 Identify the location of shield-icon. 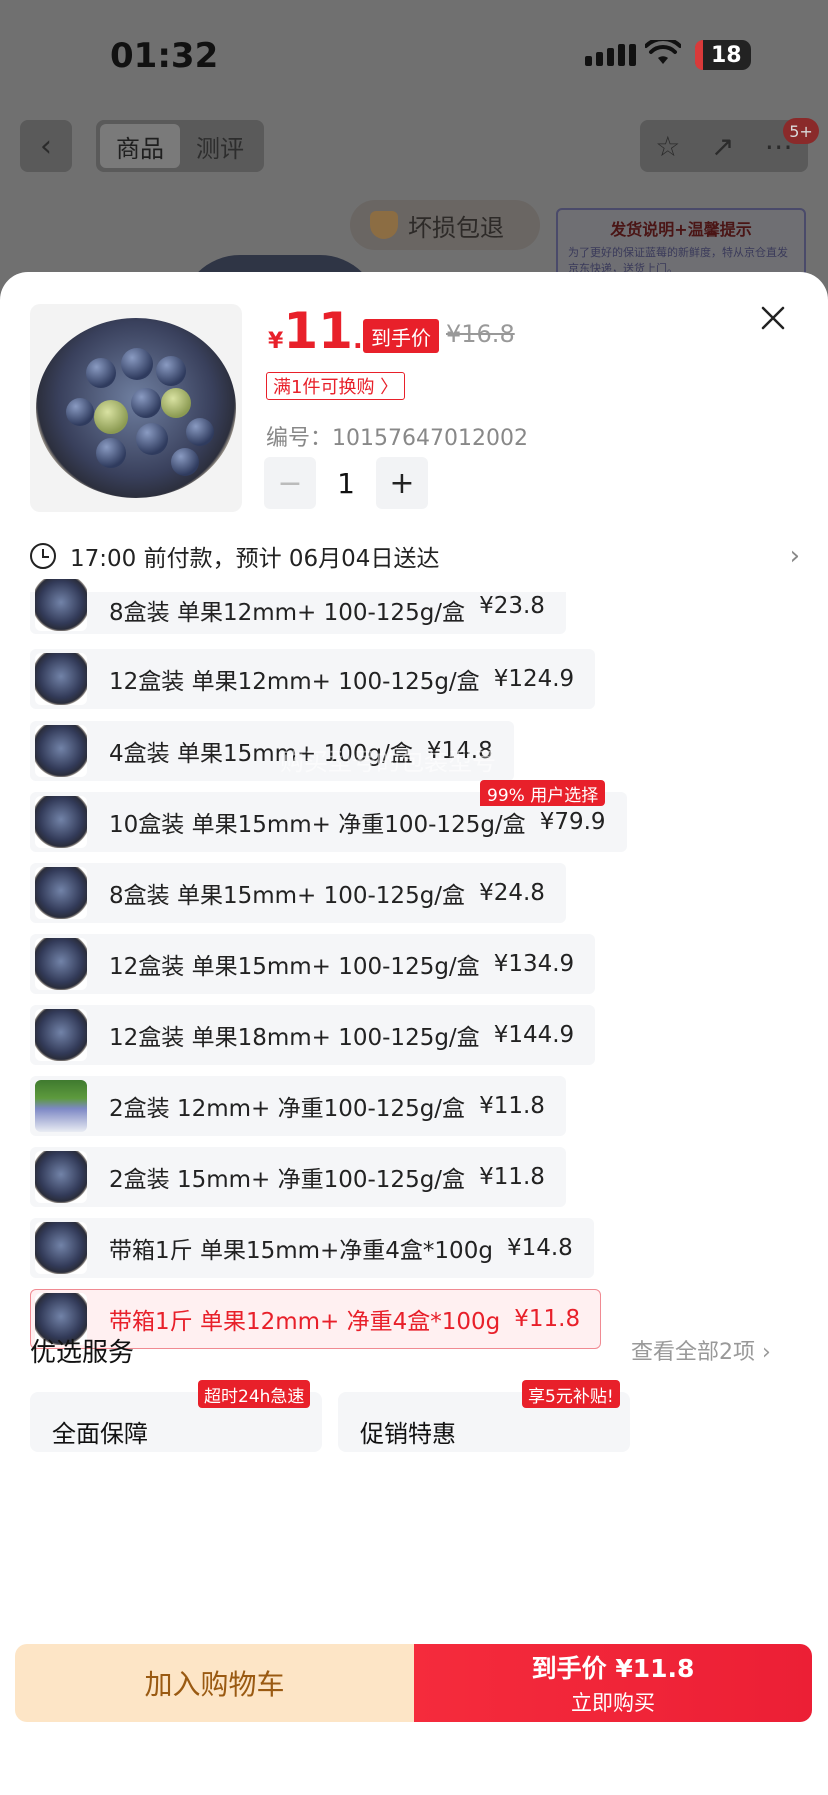
(384, 225).